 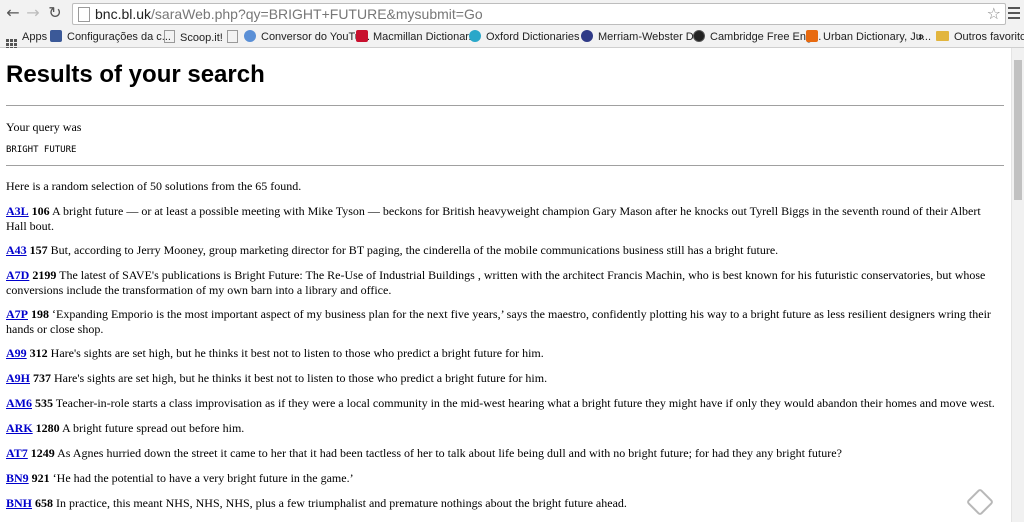 What do you see at coordinates (135, 74) in the screenshot?
I see `page-title: Results of your search` at bounding box center [135, 74].